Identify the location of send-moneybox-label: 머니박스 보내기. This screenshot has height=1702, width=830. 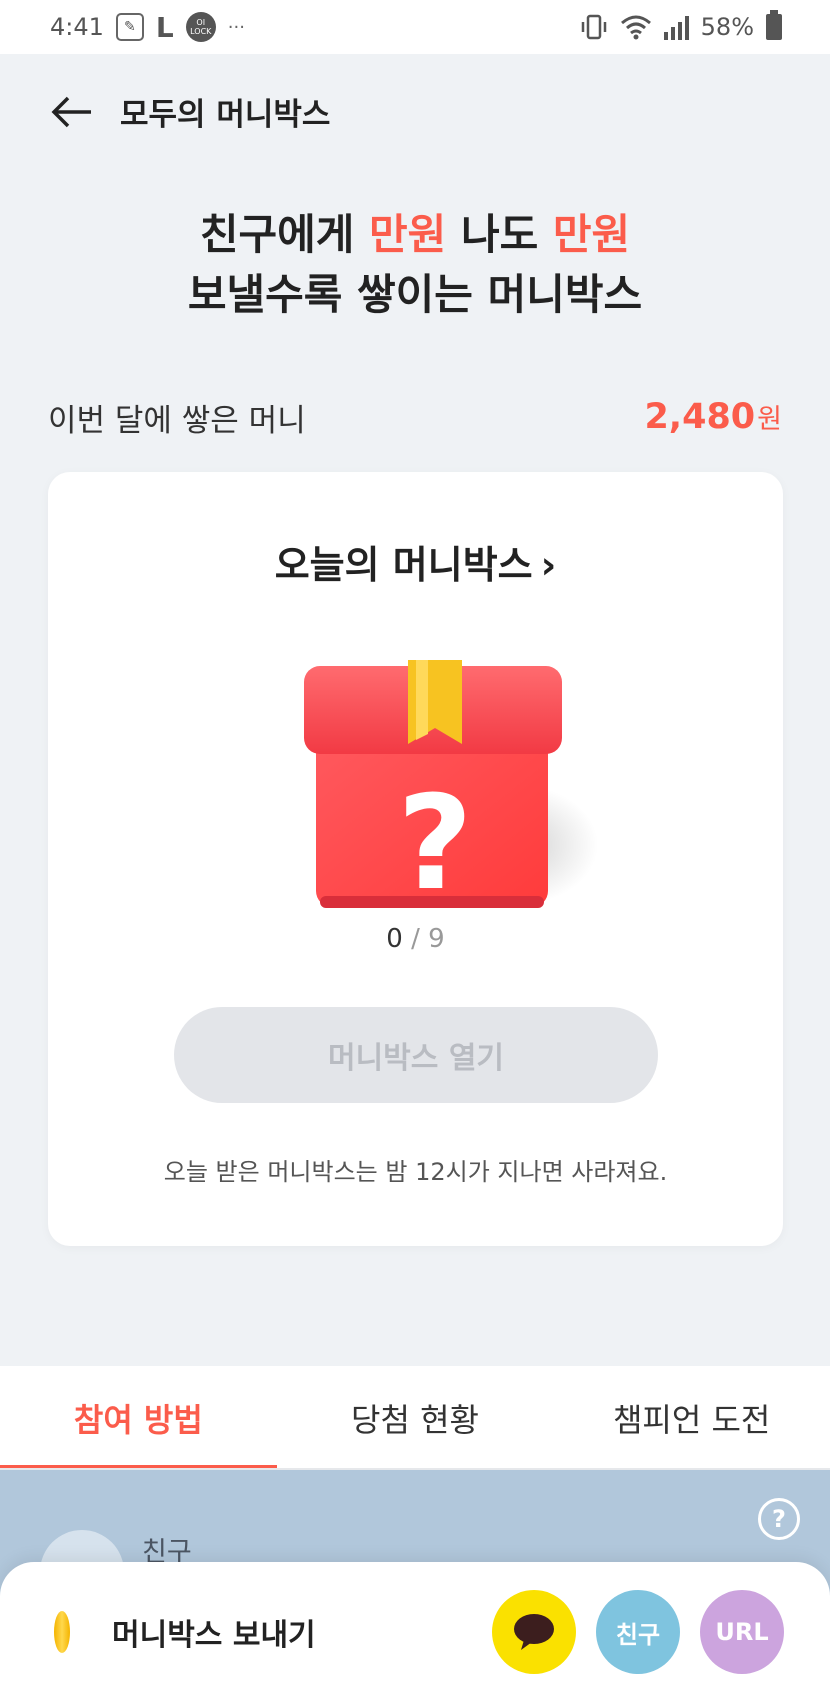
(214, 1635).